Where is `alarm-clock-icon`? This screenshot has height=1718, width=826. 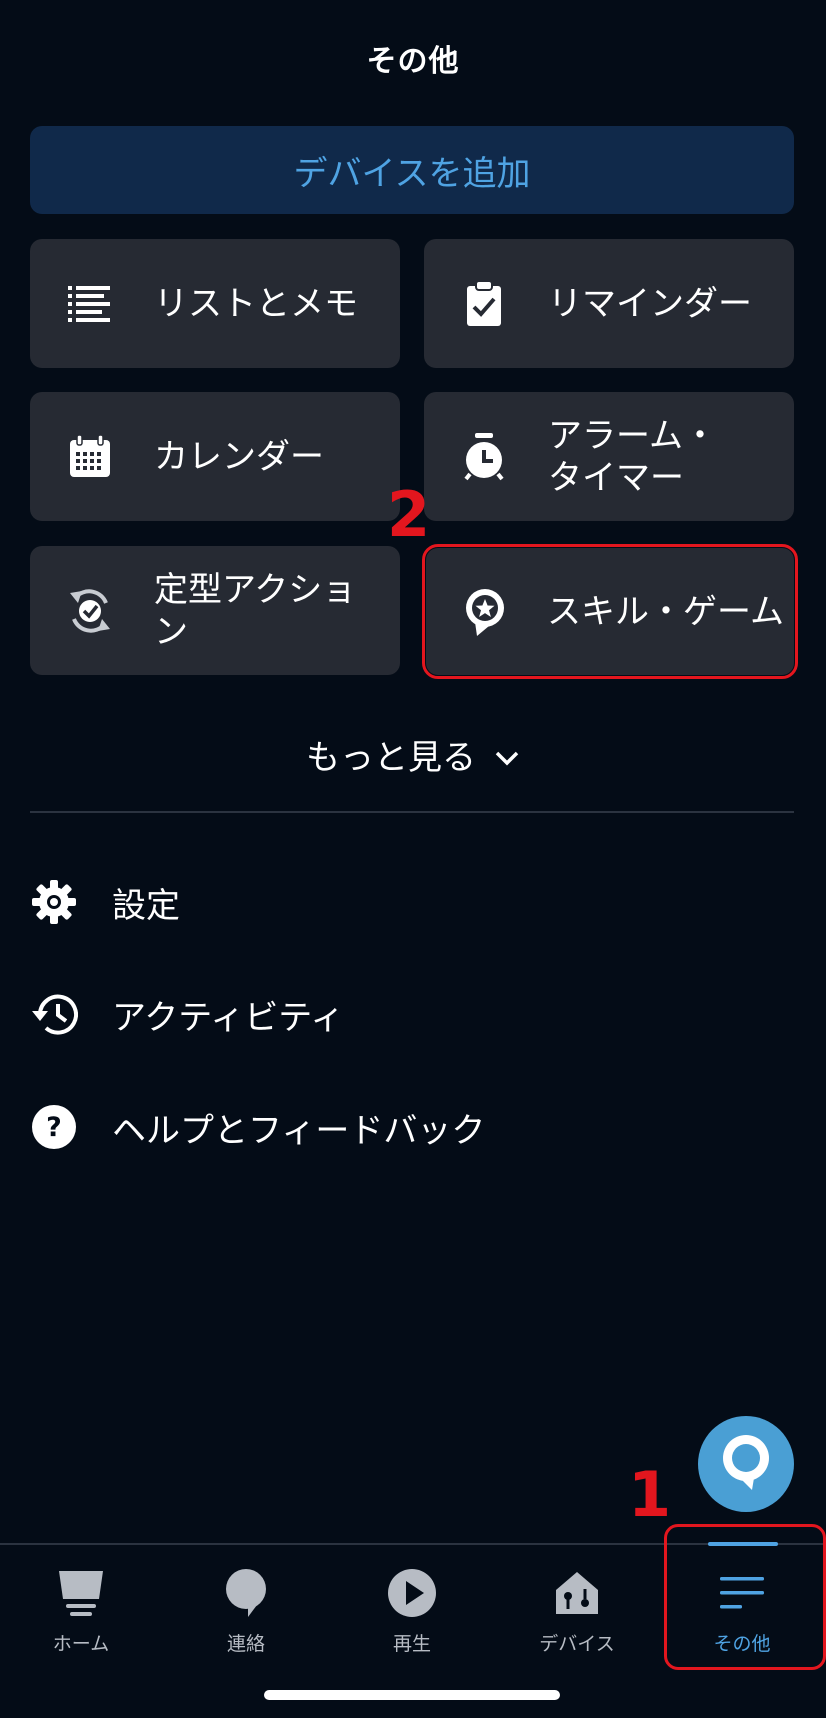
alarm-clock-icon is located at coordinates (484, 457).